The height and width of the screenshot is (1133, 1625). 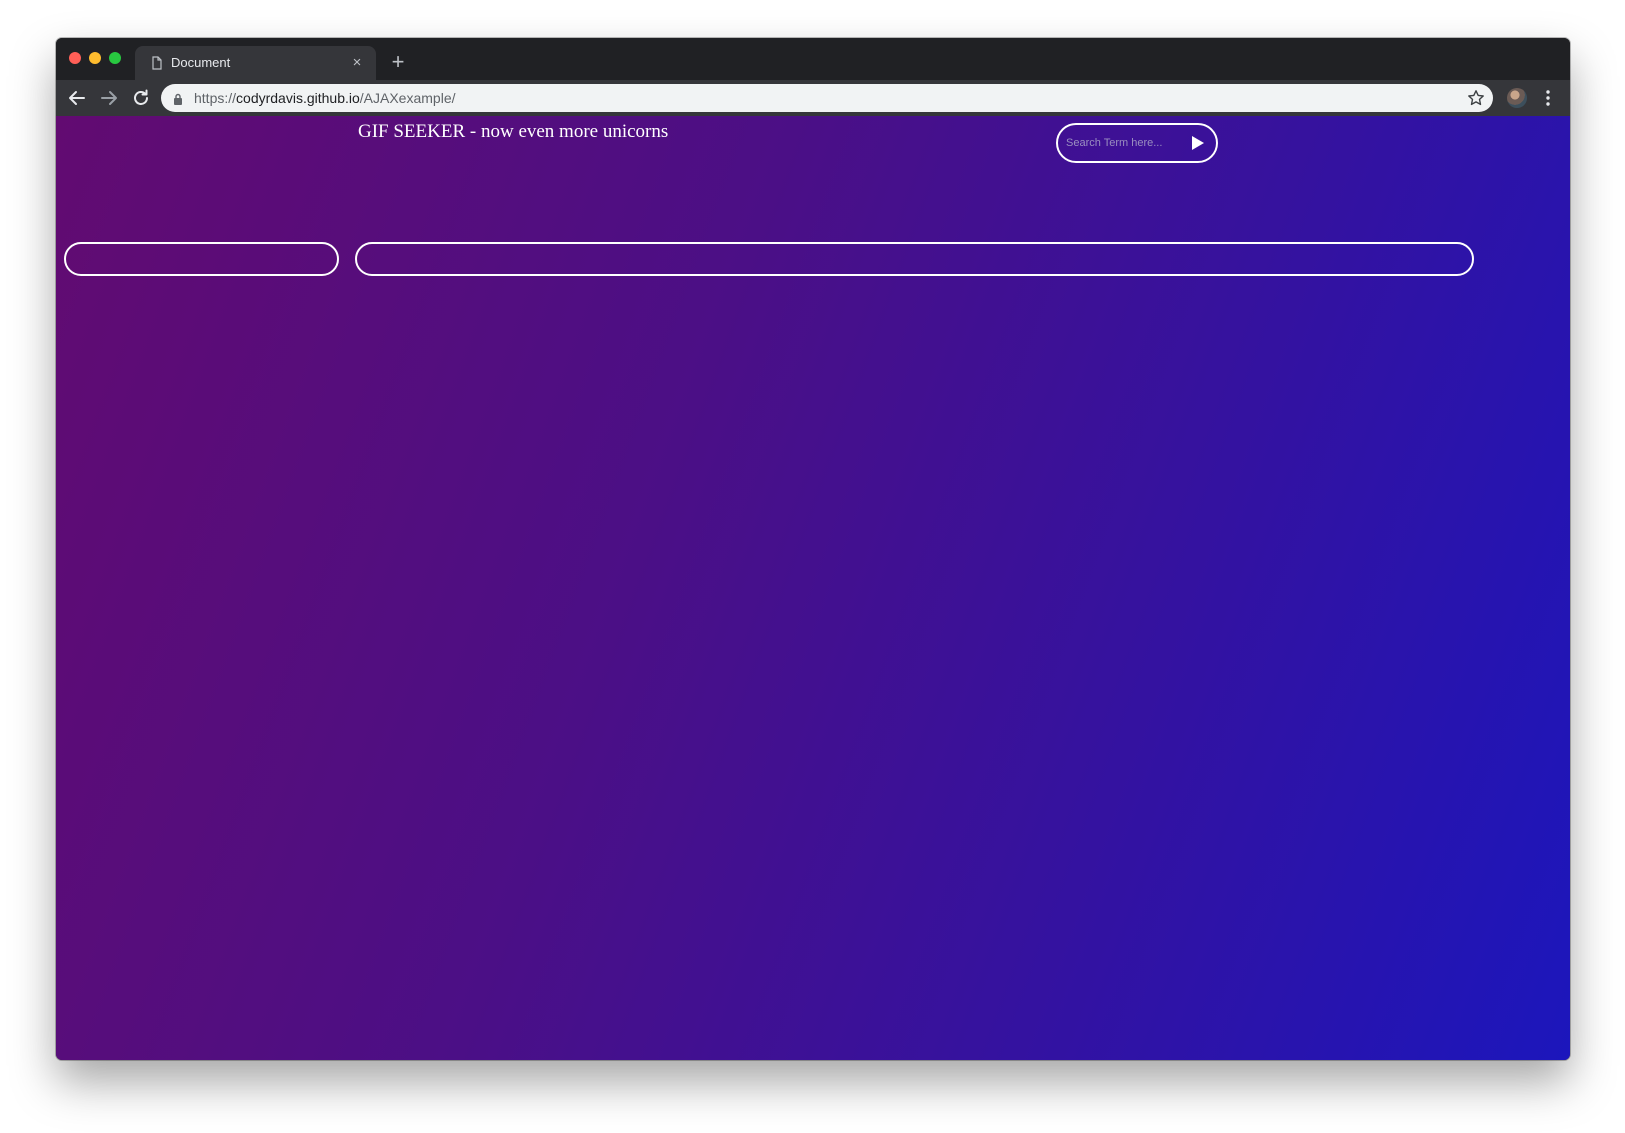 I want to click on close-tab-icon: ×, so click(x=357, y=63).